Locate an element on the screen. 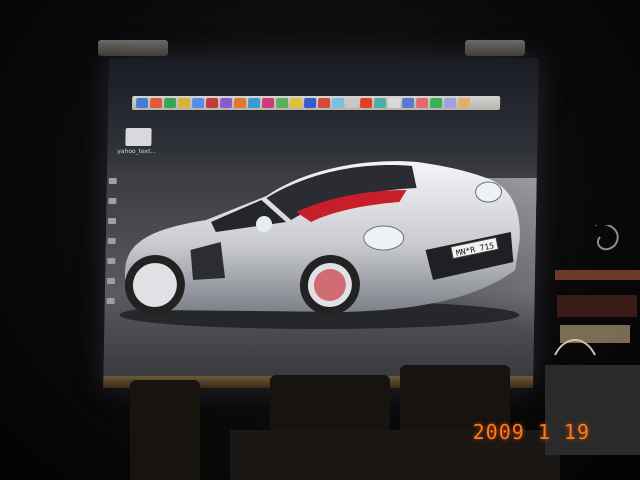 This screenshot has width=640, height=480. car-headlight-left is located at coordinates (384, 238).